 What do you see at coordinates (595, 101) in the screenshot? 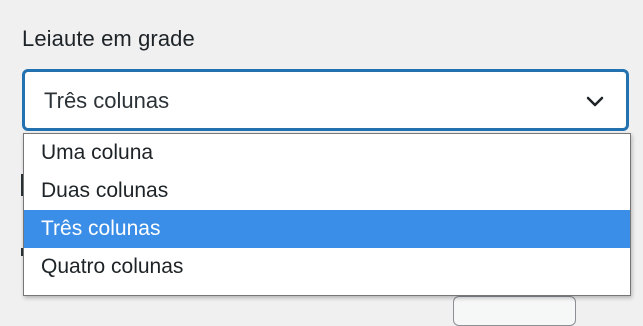
I see `chevron-down-icon` at bounding box center [595, 101].